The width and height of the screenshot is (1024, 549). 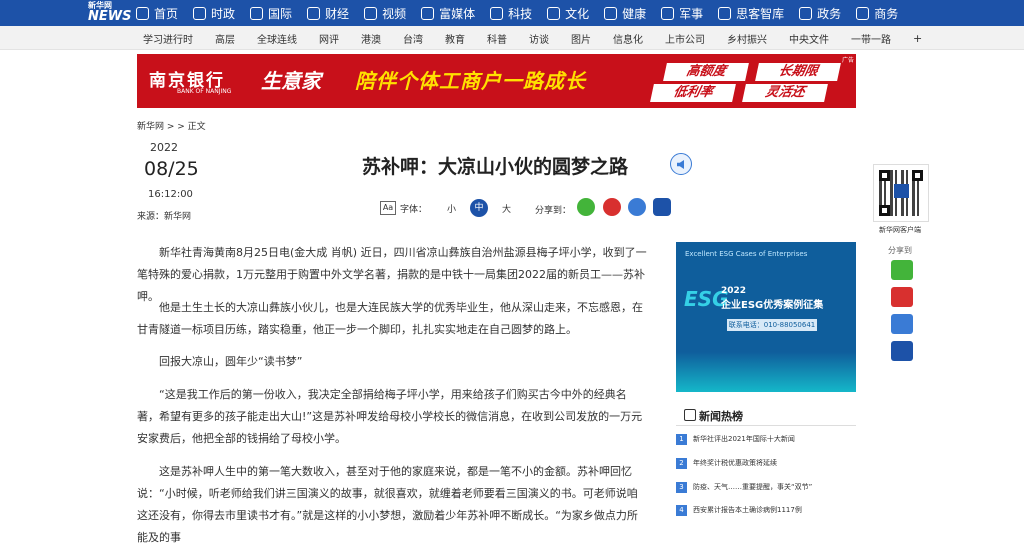 I want to click on hot-news-item: 4 西安累计报告本土确诊病例1117例, so click(x=766, y=510).